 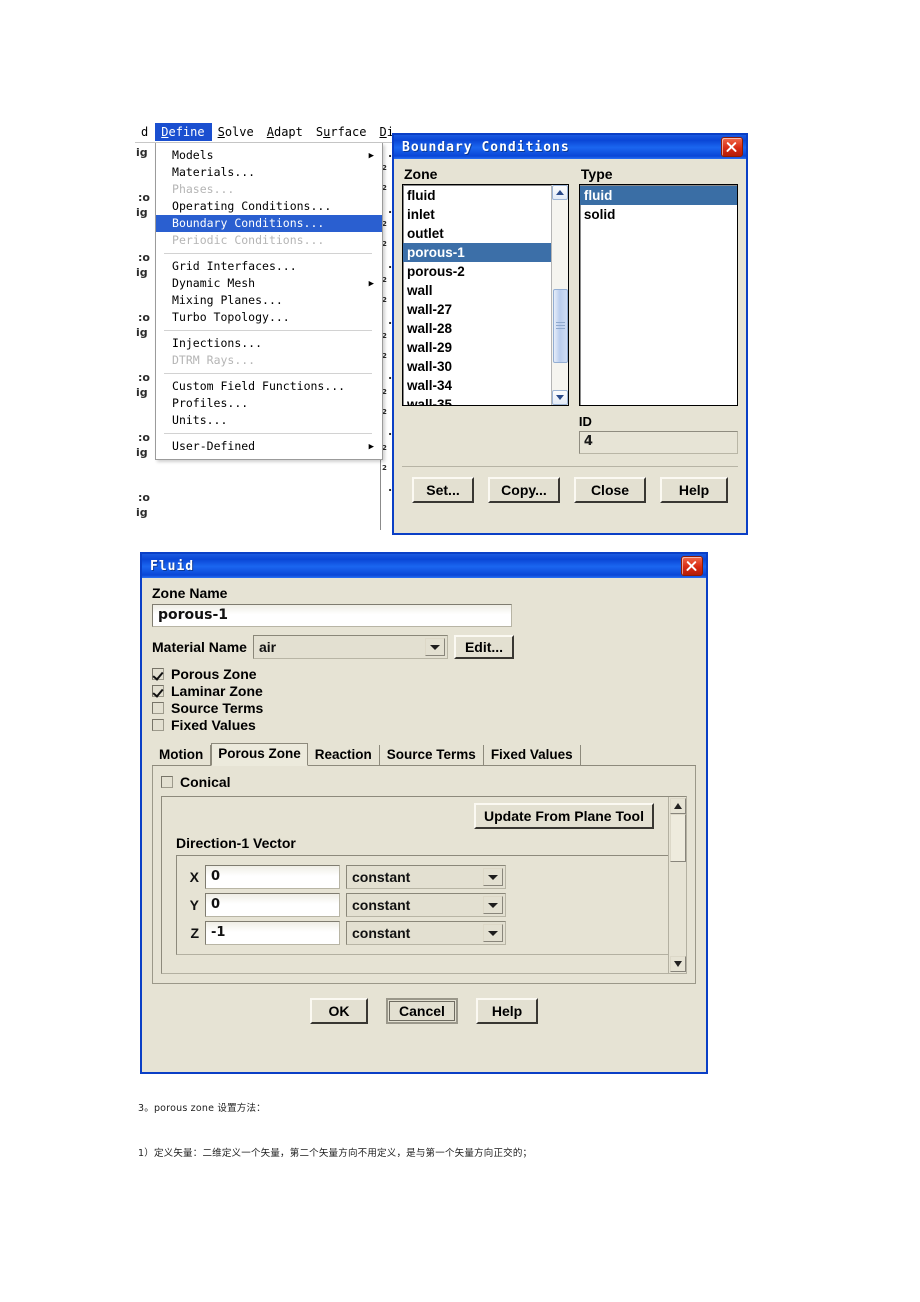 I want to click on tab-porous-zone: Porous Zone, so click(x=259, y=754).